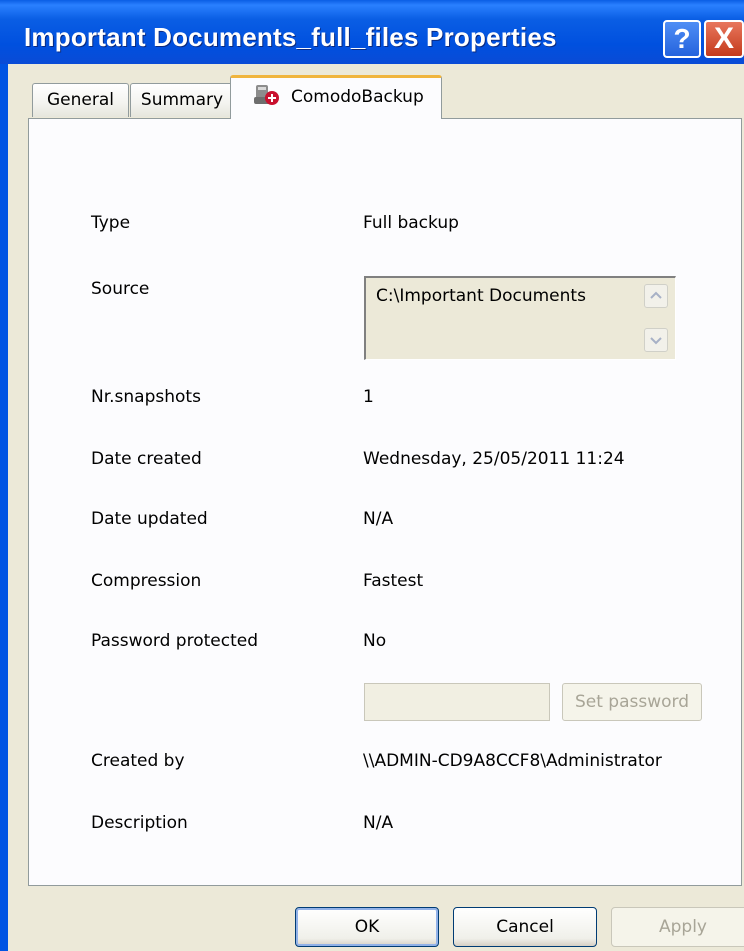 Image resolution: width=744 pixels, height=951 pixels. Describe the element at coordinates (724, 39) in the screenshot. I see `close-button: X` at that location.